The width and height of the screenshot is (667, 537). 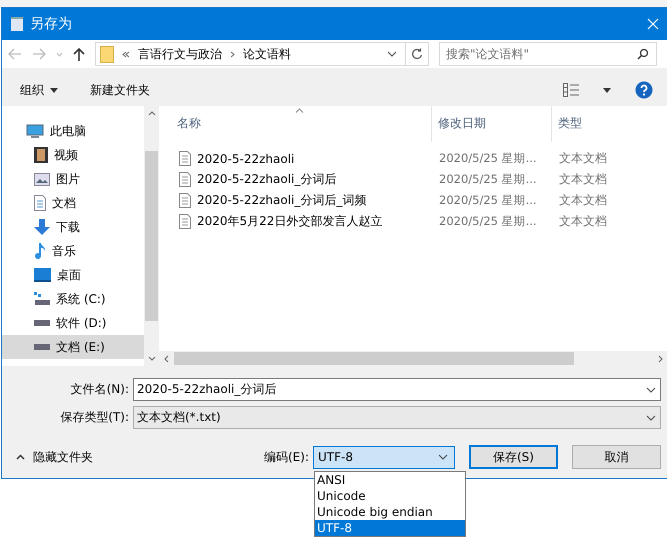 I want to click on nav-item: 图片, so click(x=73, y=179).